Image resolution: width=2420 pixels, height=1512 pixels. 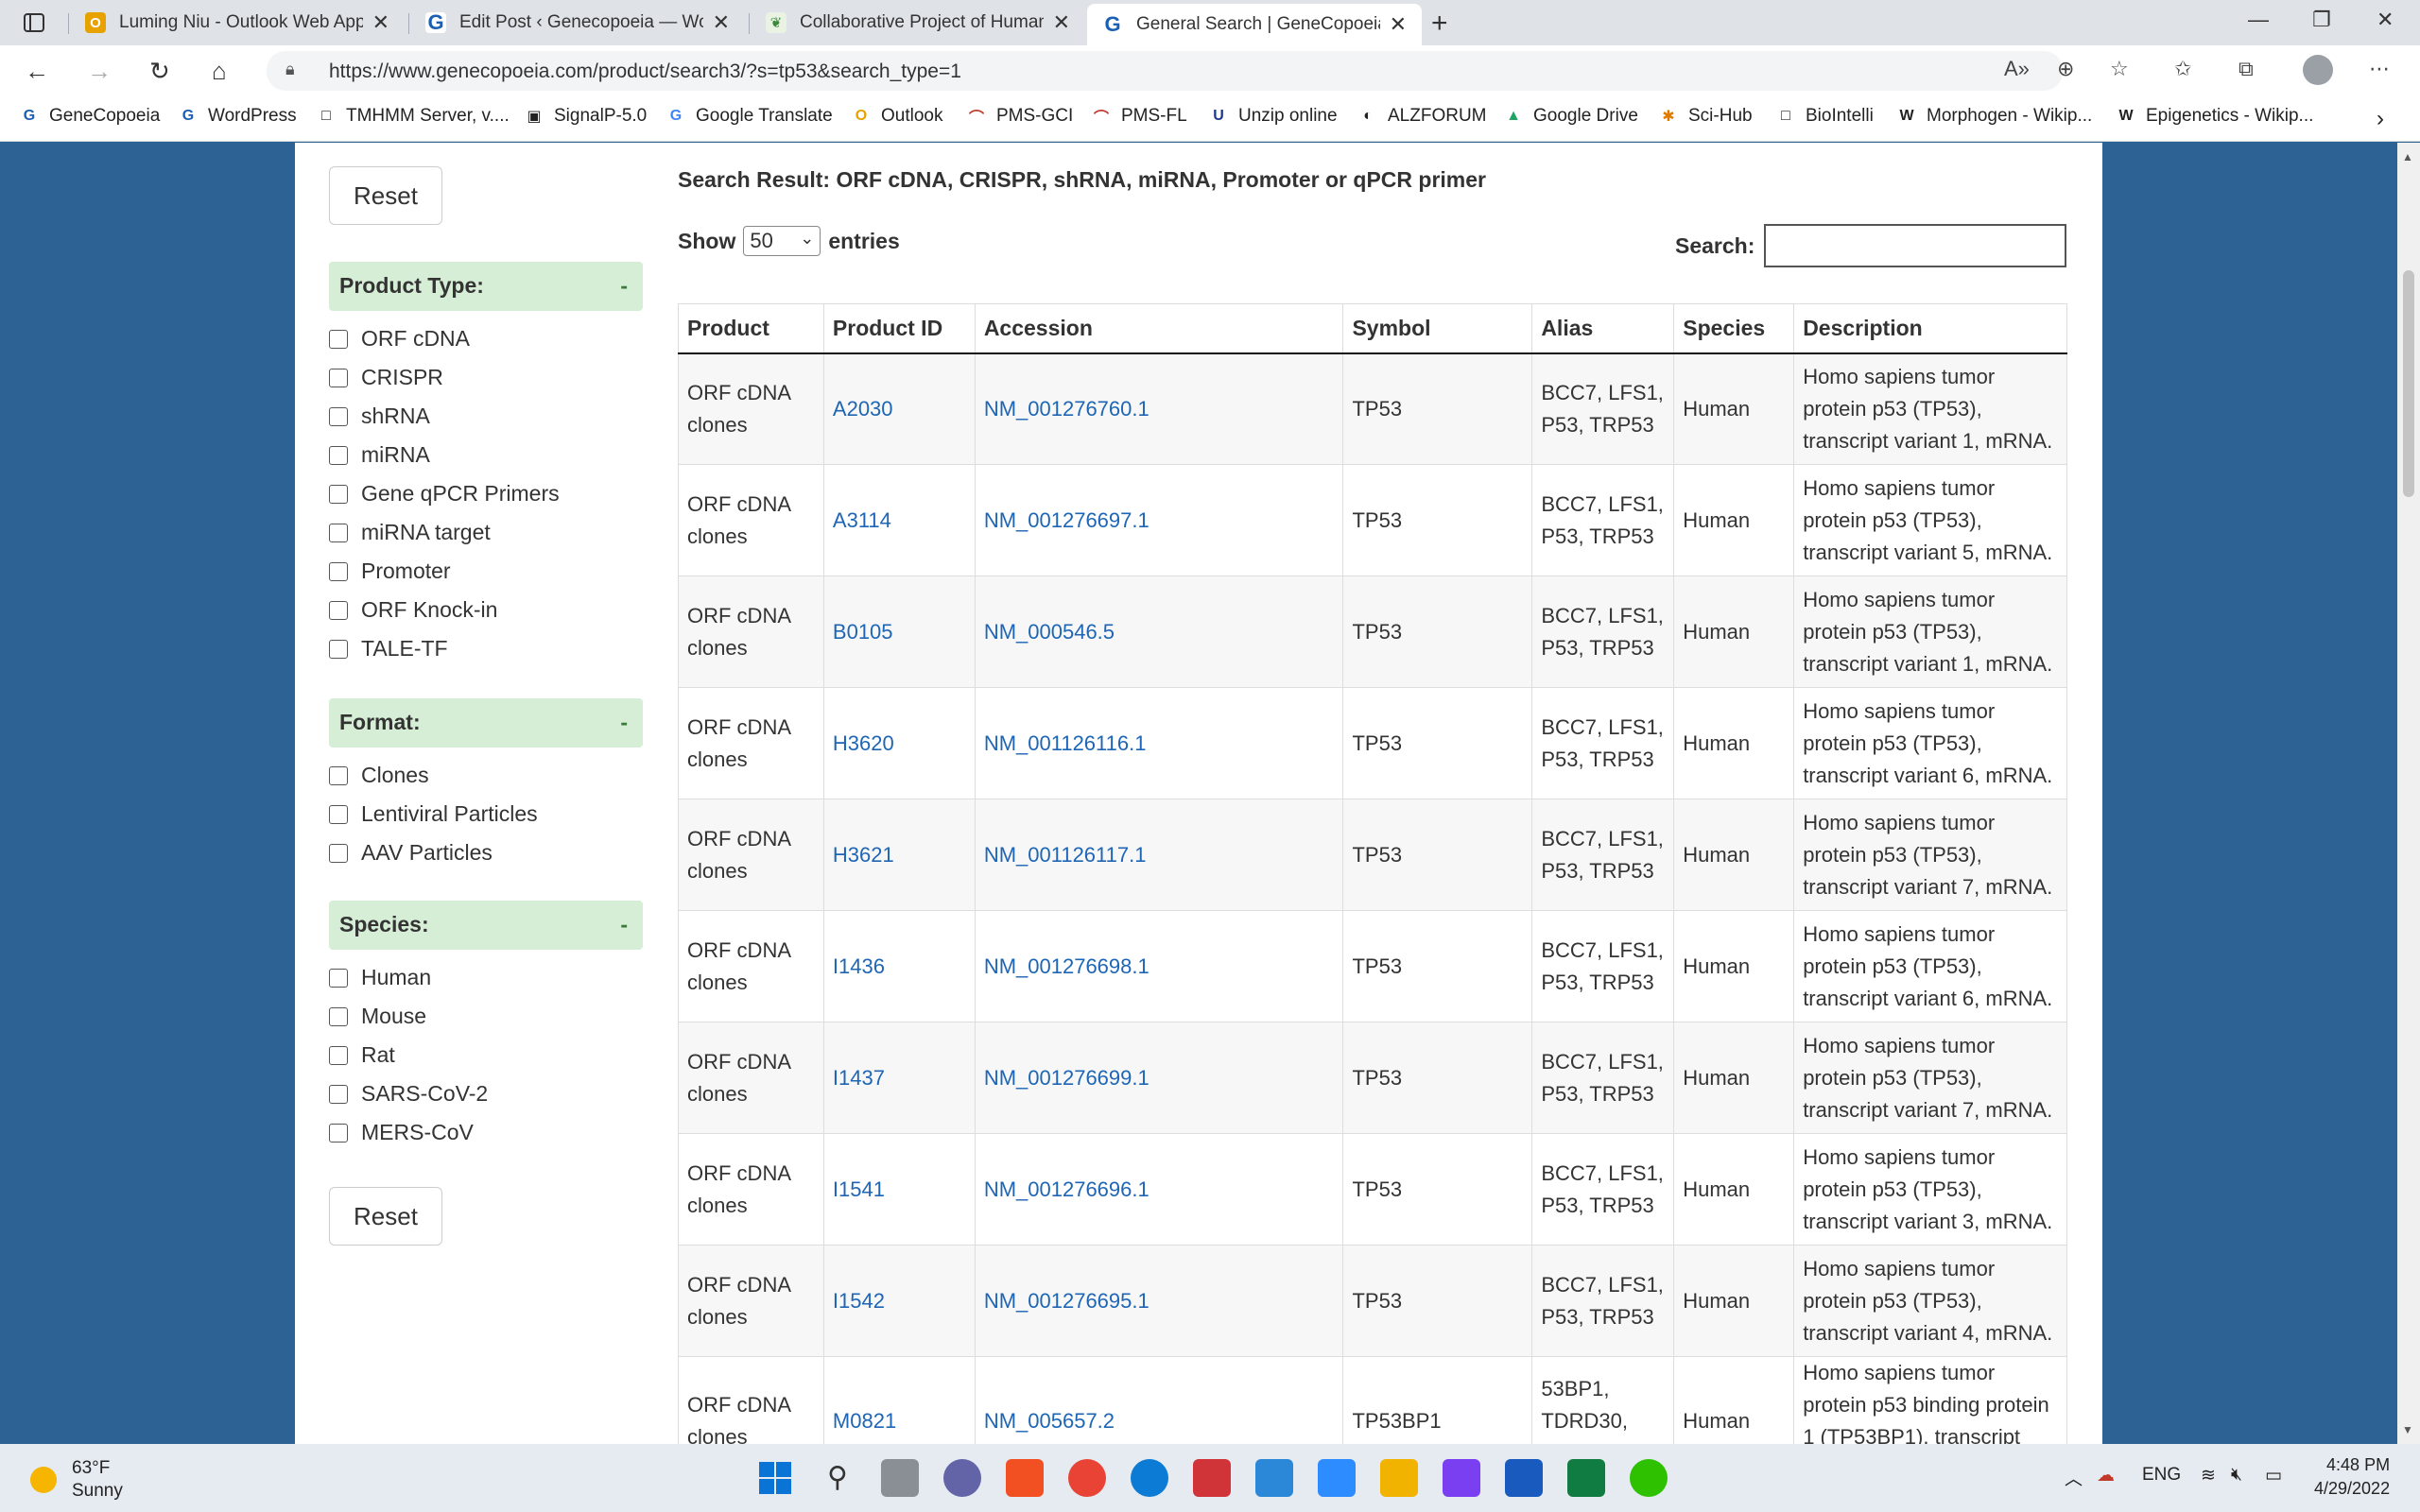 What do you see at coordinates (899, 1078) in the screenshot?
I see `product-id-link: I1437` at bounding box center [899, 1078].